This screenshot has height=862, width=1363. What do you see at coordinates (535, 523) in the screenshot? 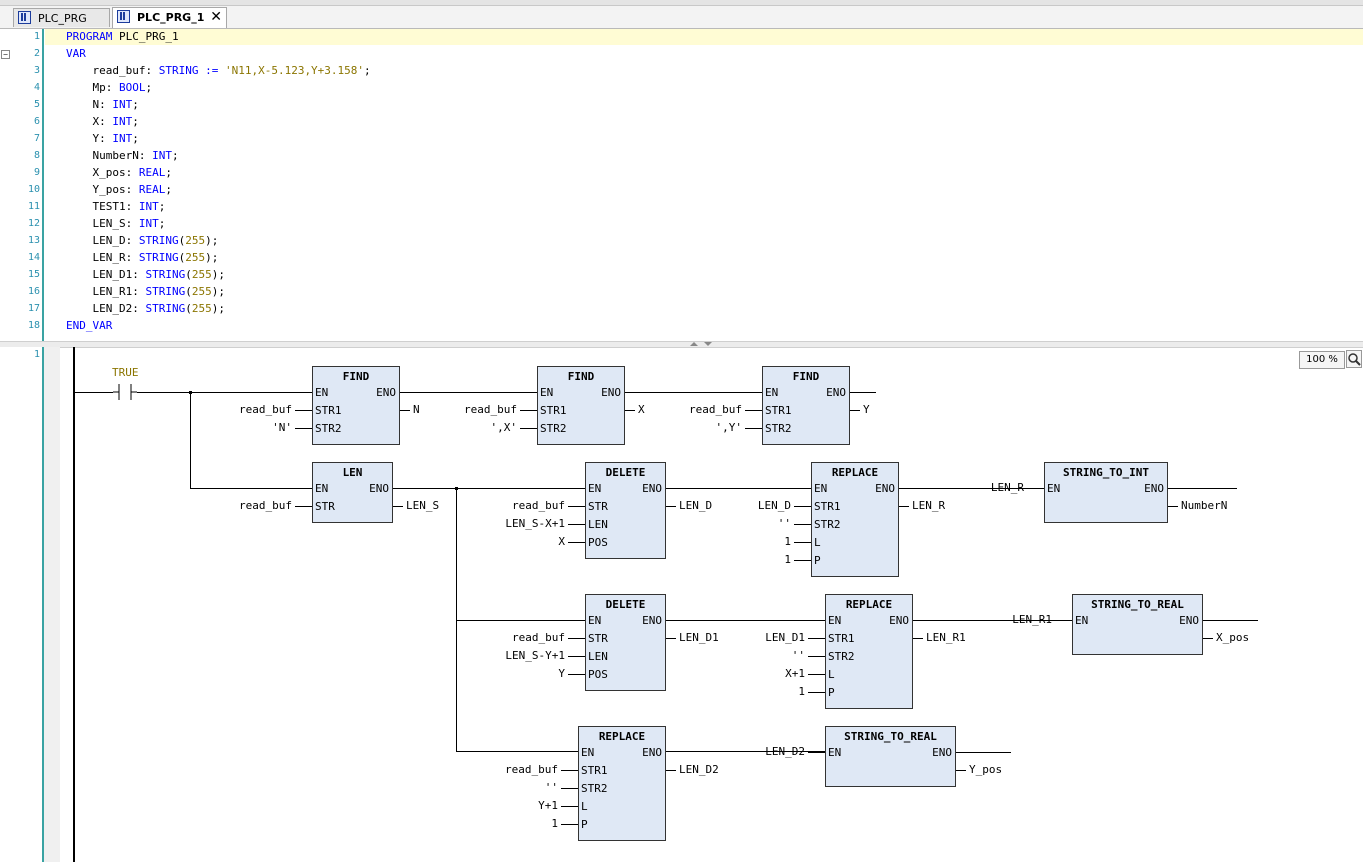
I see `input-variable: LEN_S-X+1` at bounding box center [535, 523].